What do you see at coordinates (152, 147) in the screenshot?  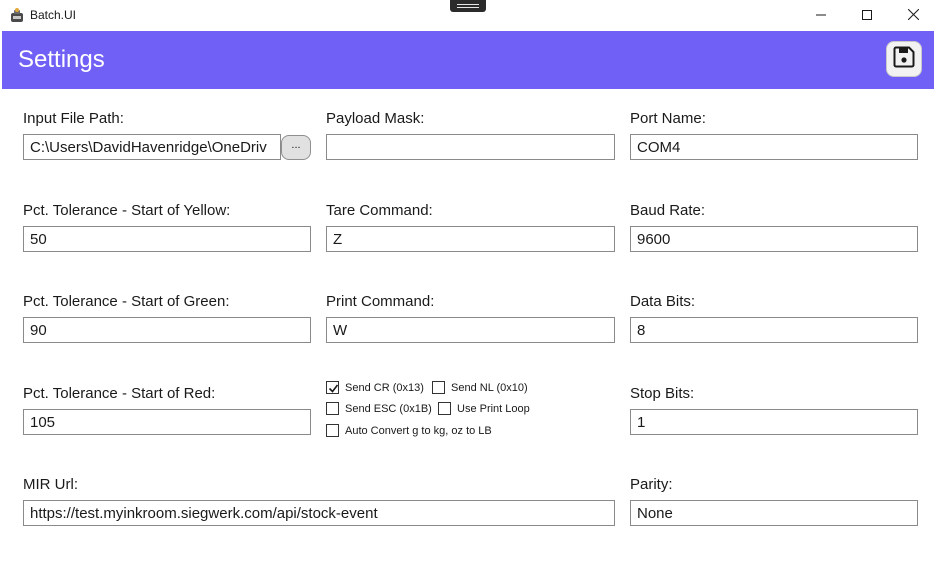 I see `input-file-path-field` at bounding box center [152, 147].